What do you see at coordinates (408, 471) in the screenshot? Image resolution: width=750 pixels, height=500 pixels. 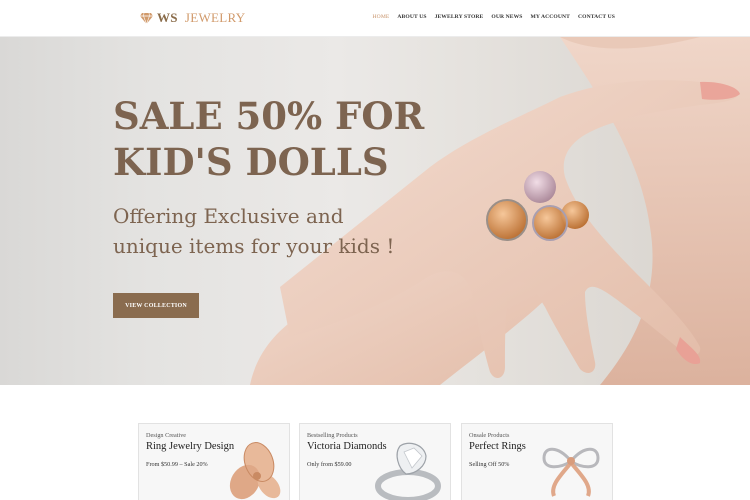 I see `diamond-ring-image` at bounding box center [408, 471].